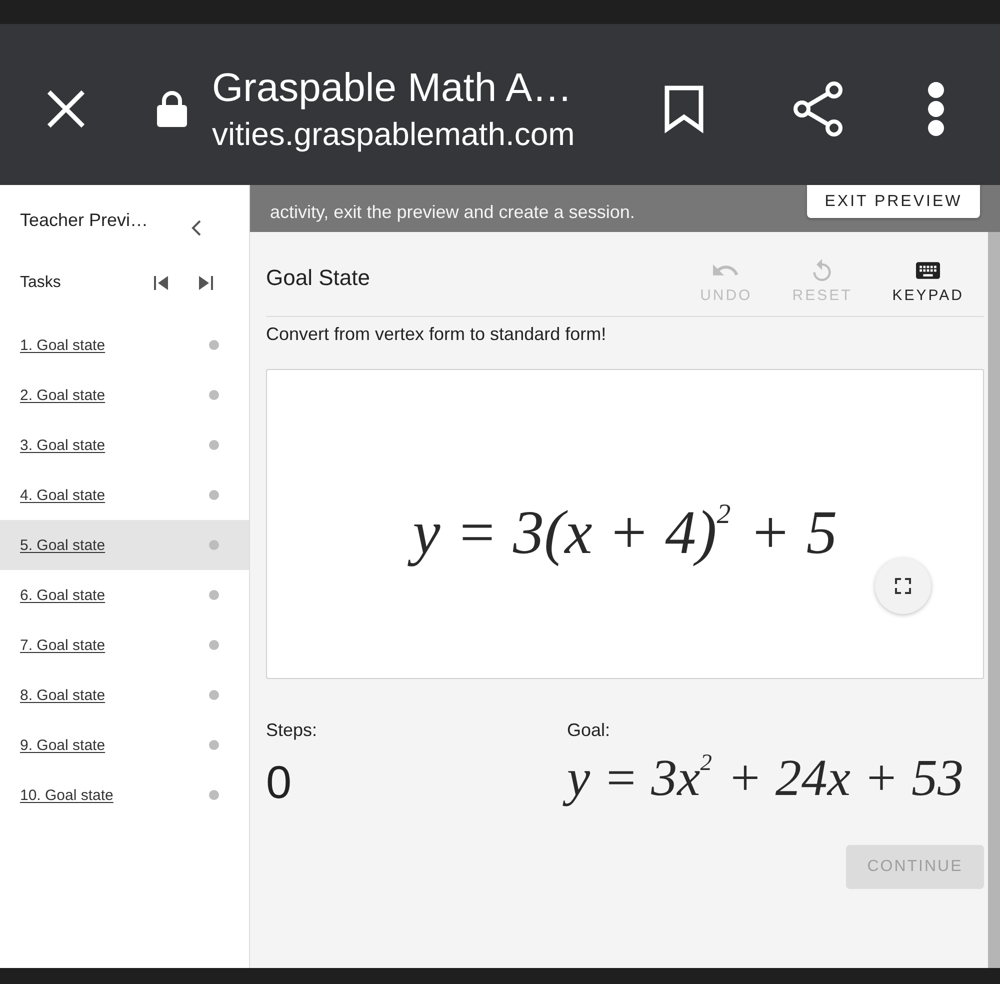 Image resolution: width=1000 pixels, height=984 pixels. I want to click on task-link: 6. Goal state, so click(124, 595).